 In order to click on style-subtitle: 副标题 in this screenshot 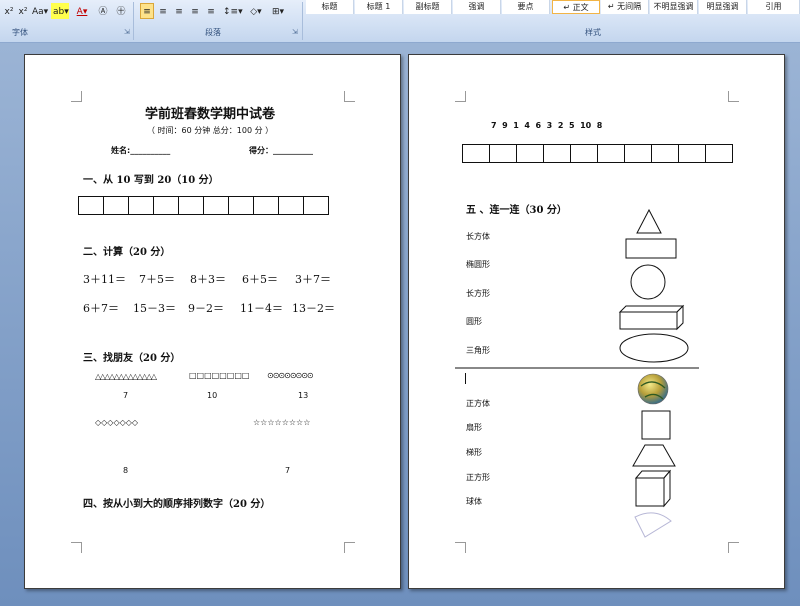, I will do `click(428, 7)`.